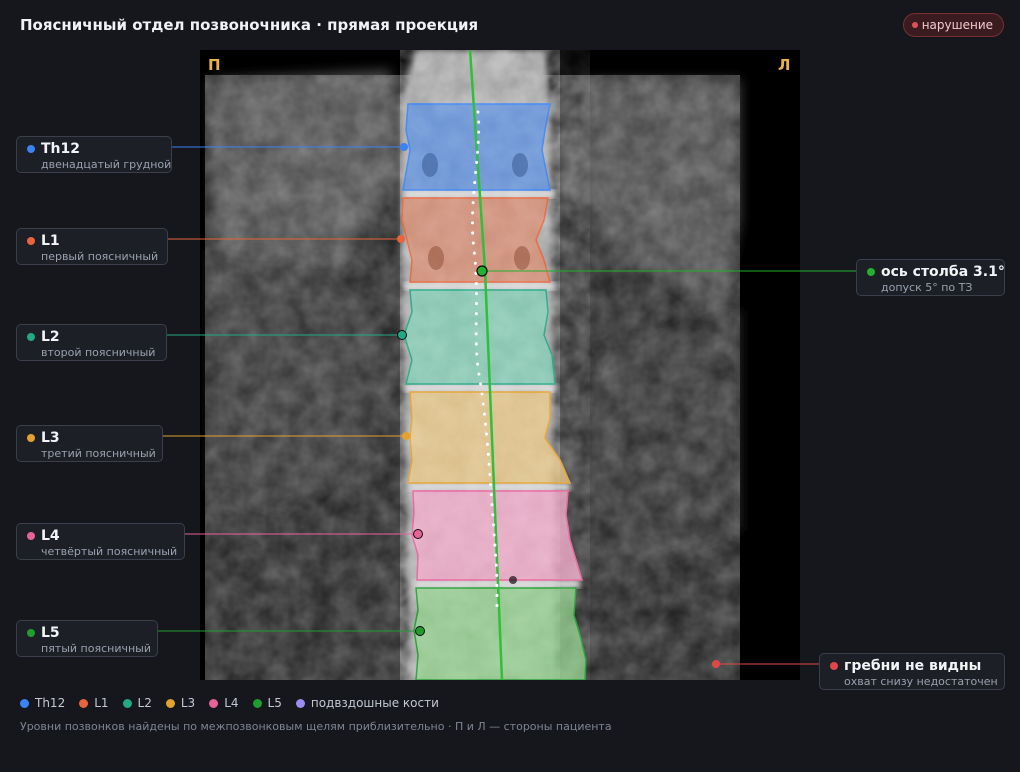 Image resolution: width=1020 pixels, height=772 pixels. I want to click on l4-dot-icon, so click(31, 536).